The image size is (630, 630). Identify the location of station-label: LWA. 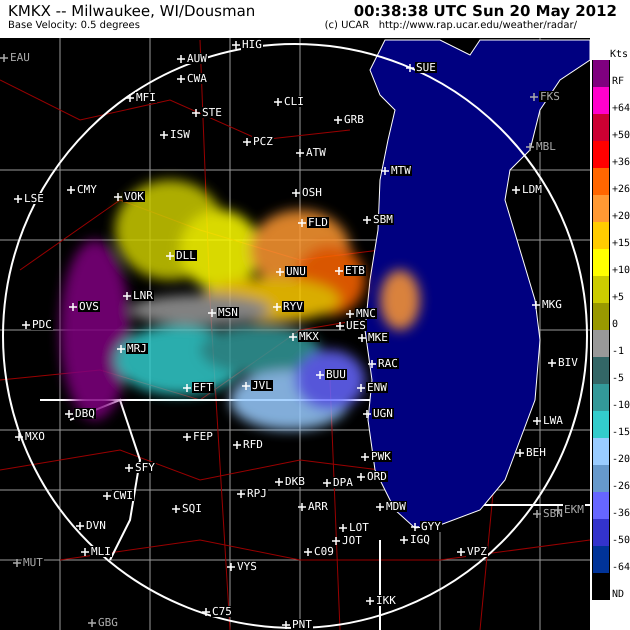
(553, 420).